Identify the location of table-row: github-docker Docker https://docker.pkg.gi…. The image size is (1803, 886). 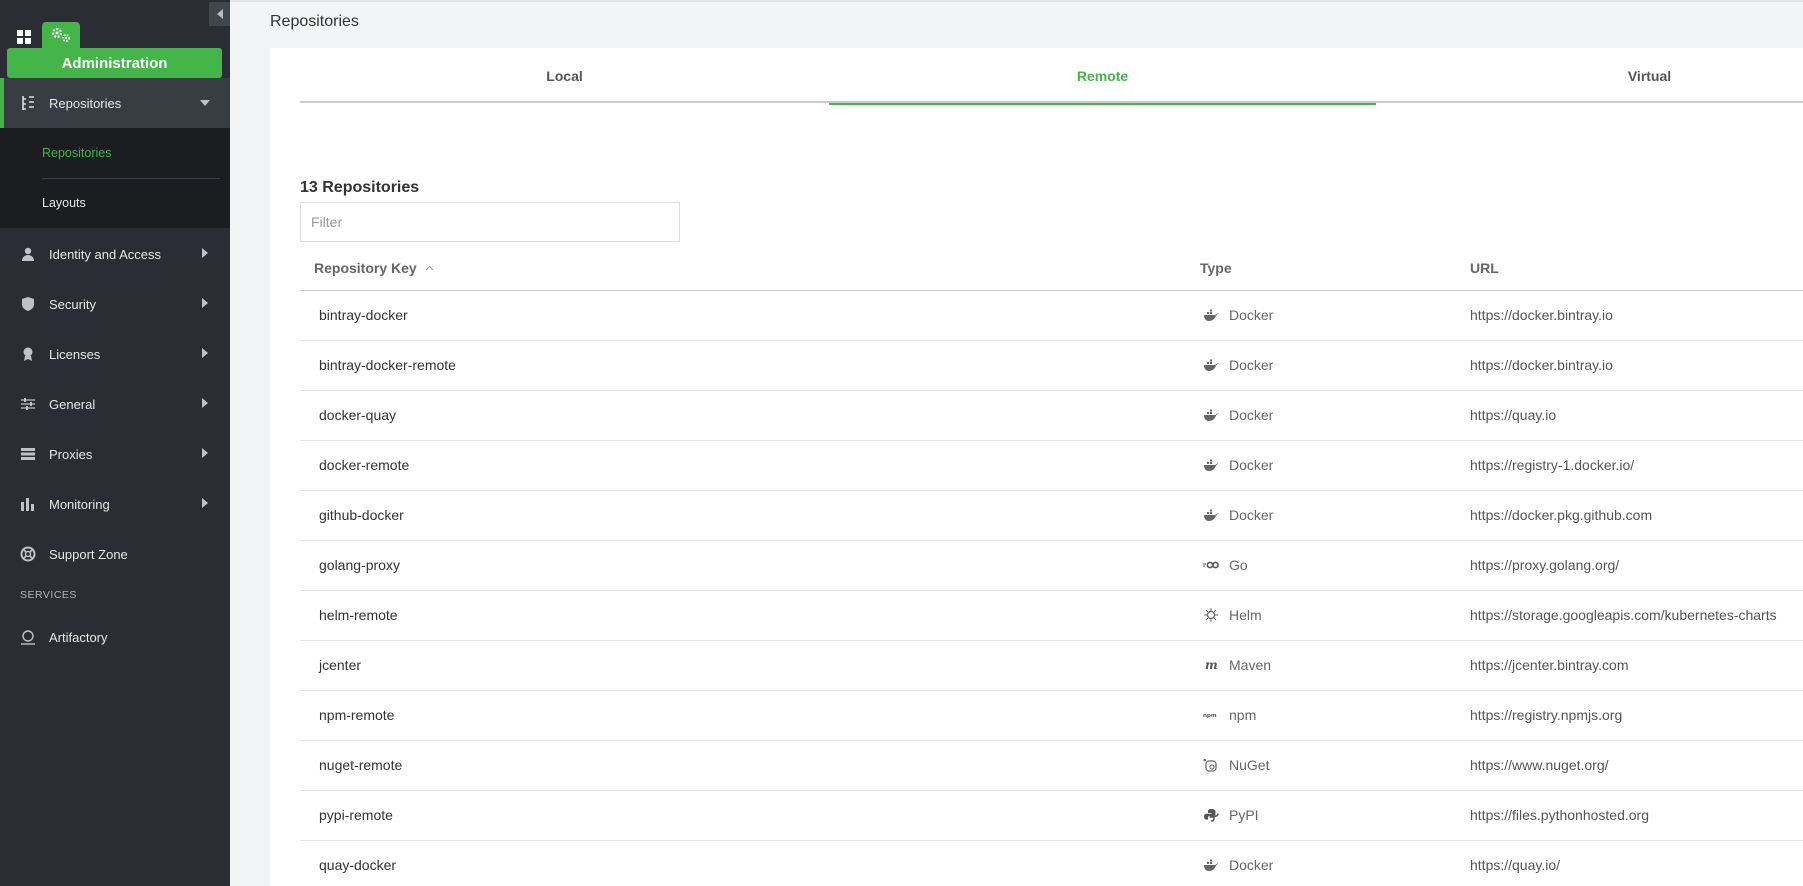
(1051, 516).